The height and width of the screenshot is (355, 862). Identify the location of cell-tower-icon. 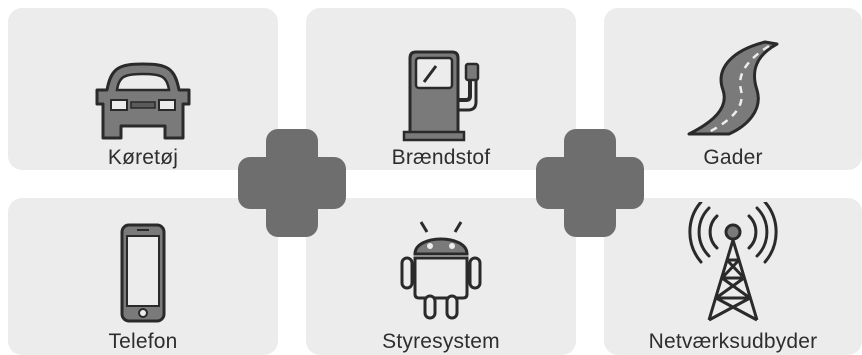
(733, 262).